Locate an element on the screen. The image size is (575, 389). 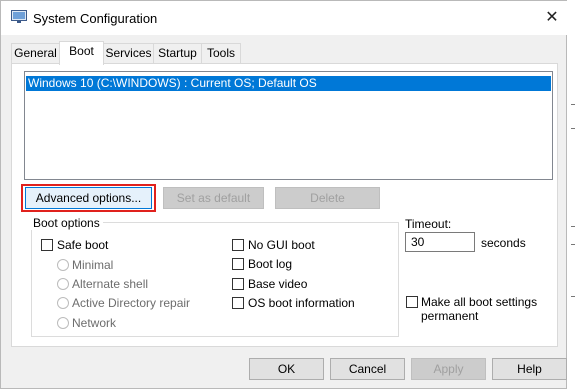
set-as-default-button: Set as default is located at coordinates (213, 198).